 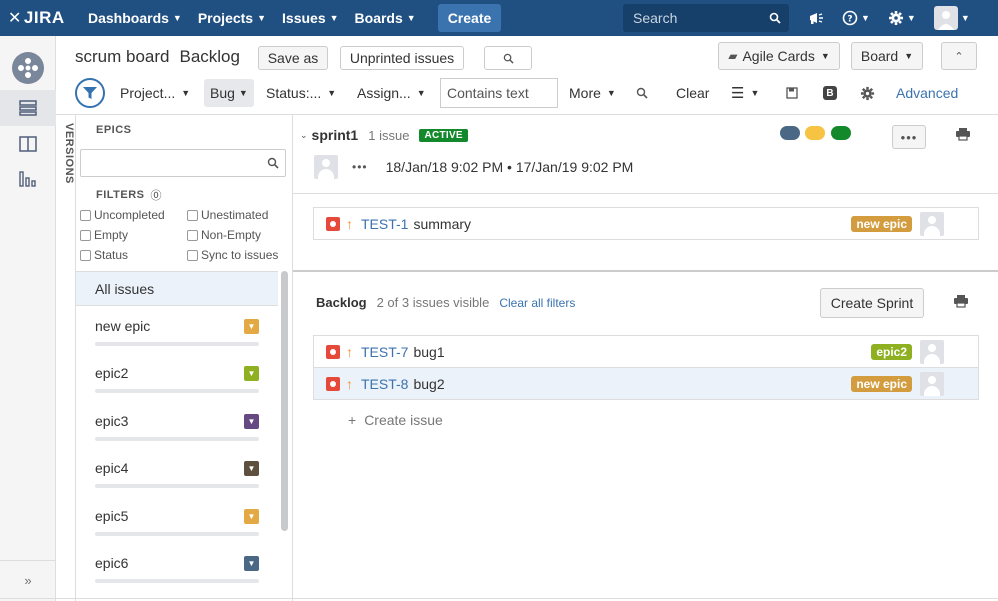 What do you see at coordinates (391, 93) in the screenshot?
I see `assignee-filter: Assign... ▼` at bounding box center [391, 93].